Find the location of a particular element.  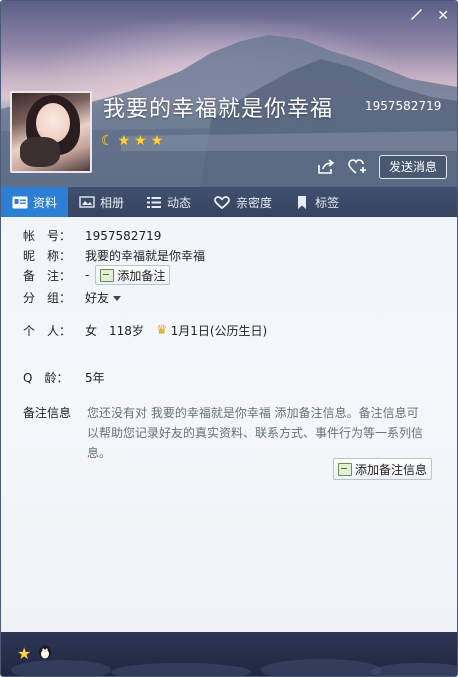

remark-row: 备 注： - 添加备注 is located at coordinates (97, 275).